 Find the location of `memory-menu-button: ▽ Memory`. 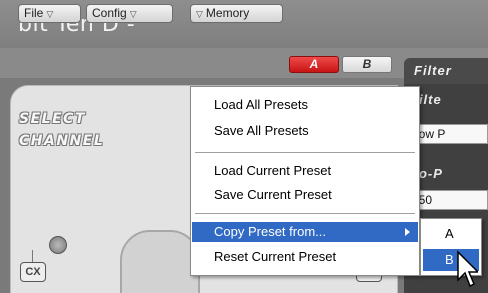

memory-menu-button: ▽ Memory is located at coordinates (236, 13).